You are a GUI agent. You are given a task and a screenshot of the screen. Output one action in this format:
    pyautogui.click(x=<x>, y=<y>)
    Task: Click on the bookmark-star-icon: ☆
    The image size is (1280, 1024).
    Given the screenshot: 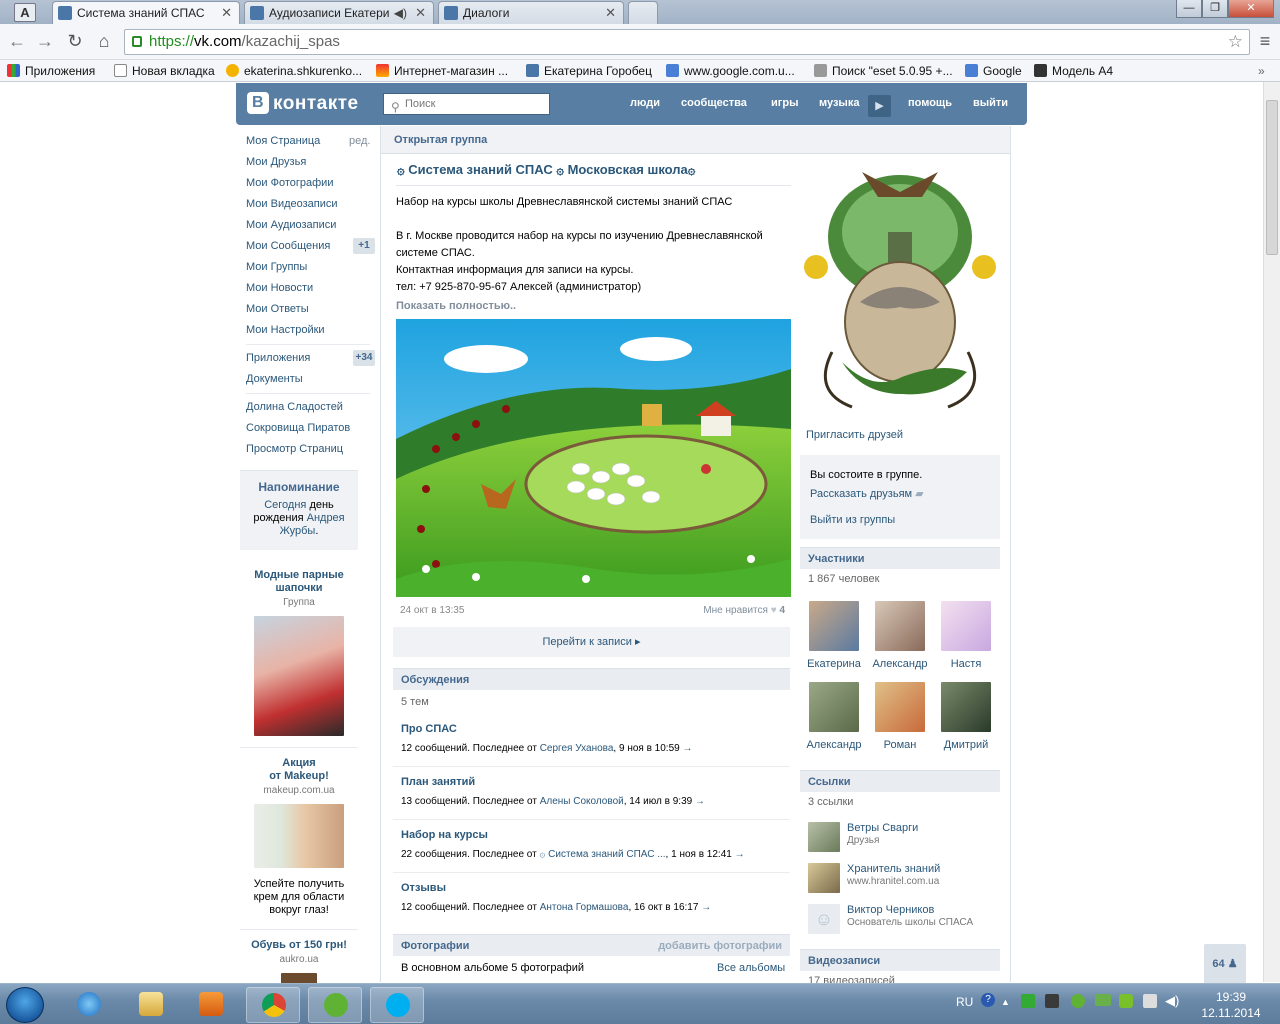 What is the action you would take?
    pyautogui.click(x=1235, y=42)
    